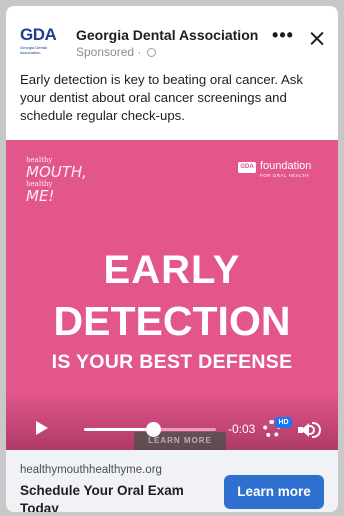 The height and width of the screenshot is (516, 344). What do you see at coordinates (115, 497) in the screenshot?
I see `link-headline: Schedule Your Oral Exam Today` at bounding box center [115, 497].